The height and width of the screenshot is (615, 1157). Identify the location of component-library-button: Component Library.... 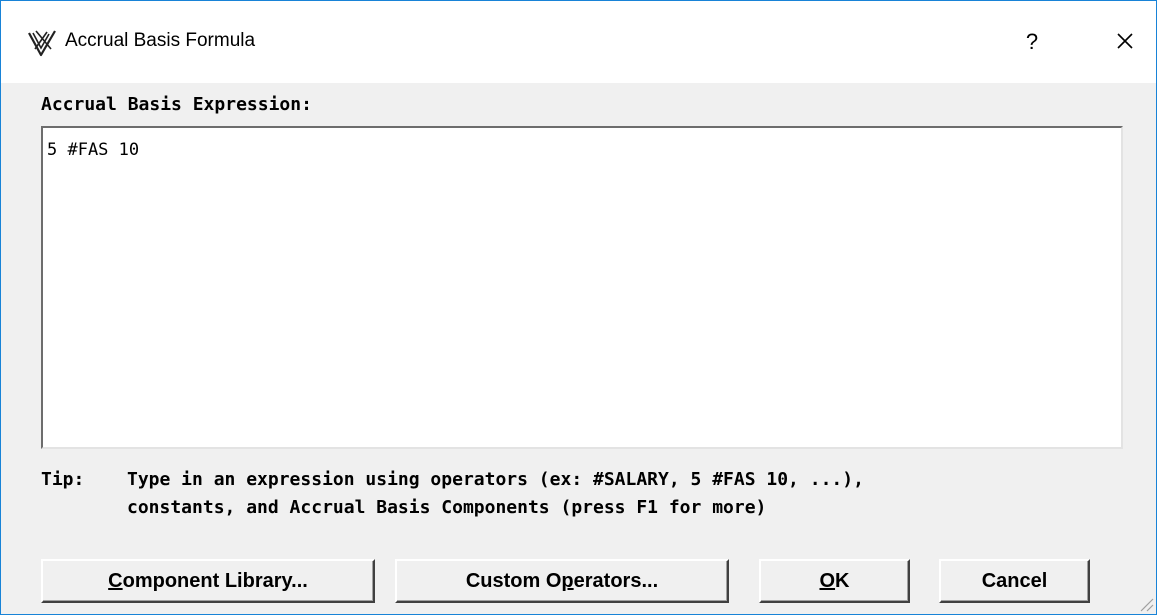
(208, 581).